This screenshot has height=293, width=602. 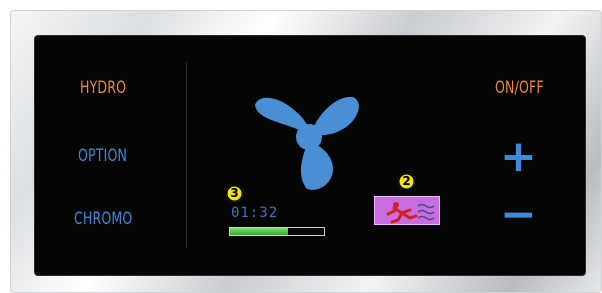 I want to click on decrease-button: −, so click(x=518, y=215).